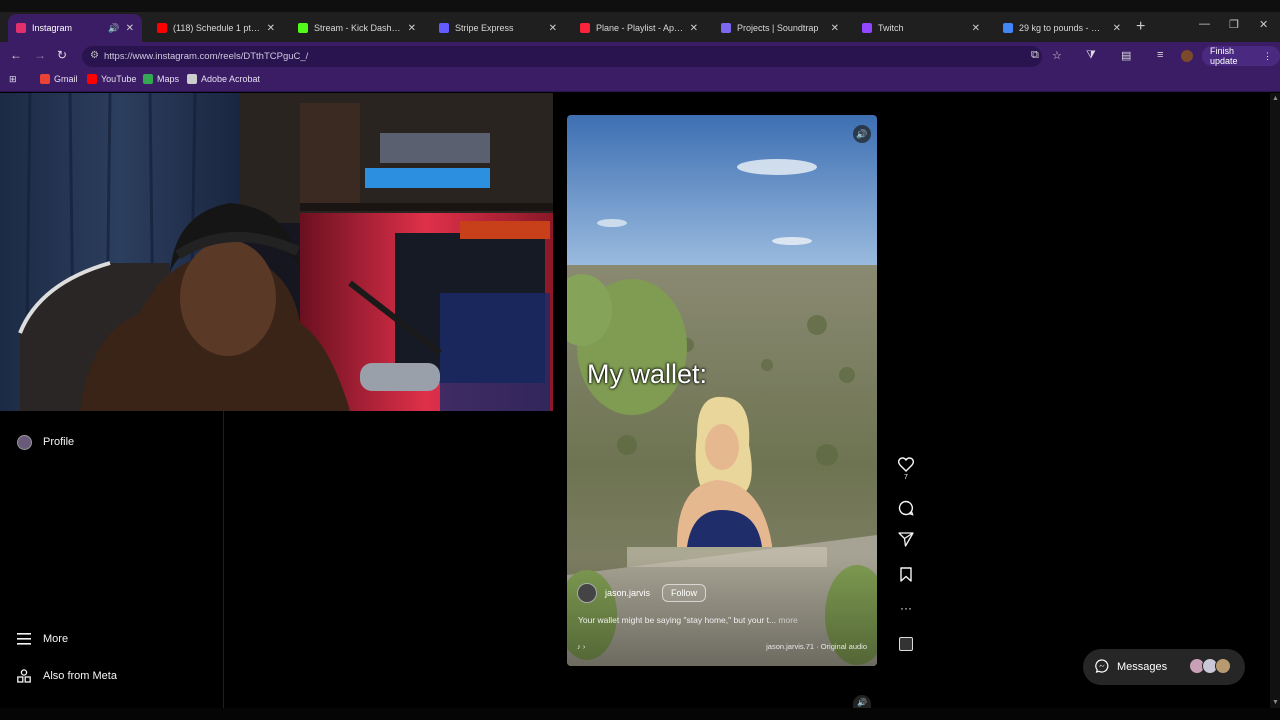  I want to click on page-scrollbar: ▲ ▼, so click(1275, 400).